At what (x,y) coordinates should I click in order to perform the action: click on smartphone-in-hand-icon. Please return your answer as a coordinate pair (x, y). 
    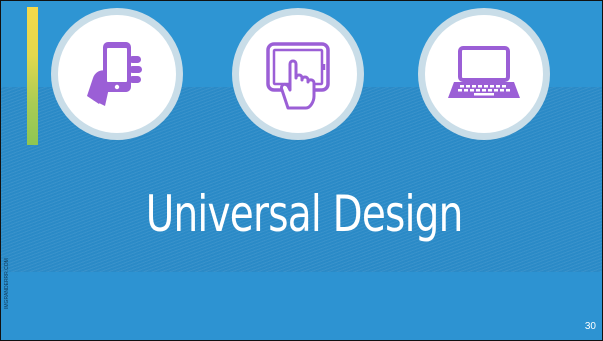
    Looking at the image, I should click on (114, 74).